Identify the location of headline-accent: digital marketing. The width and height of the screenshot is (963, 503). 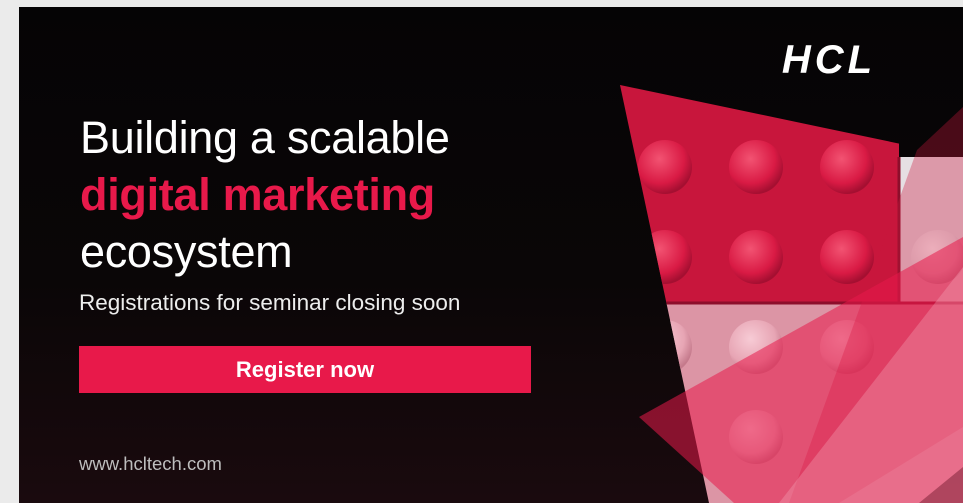
(257, 194).